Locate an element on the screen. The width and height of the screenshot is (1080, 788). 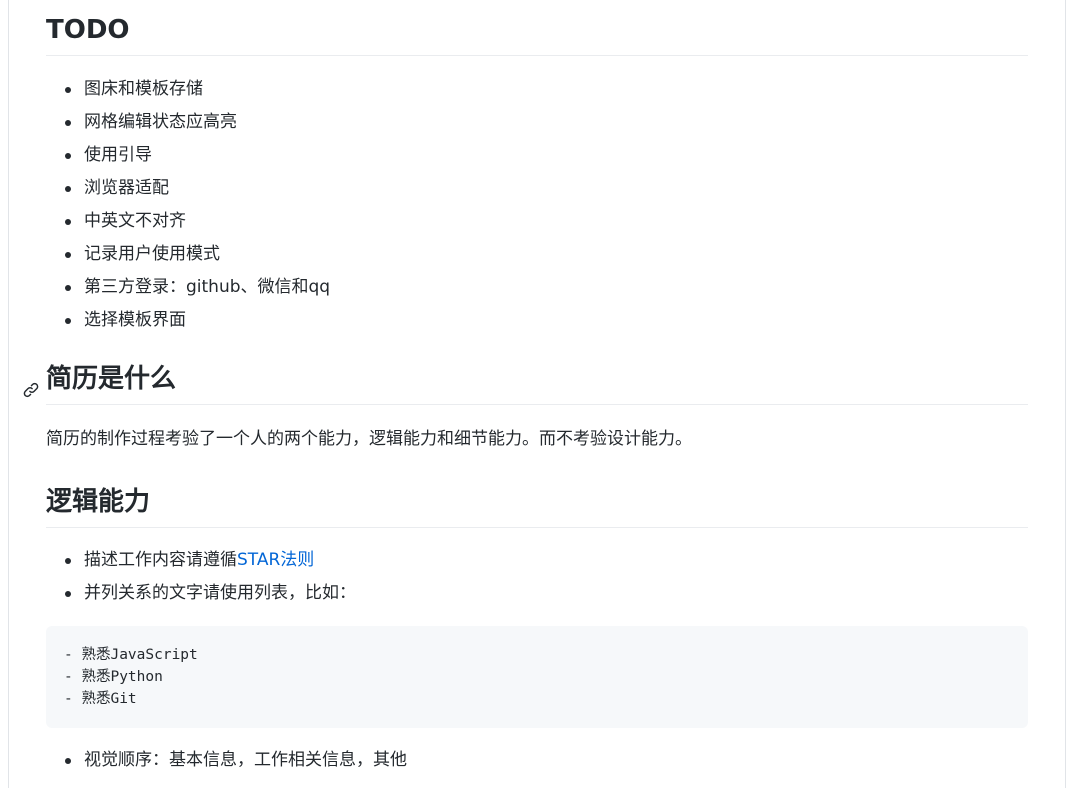
star-rule-link: STAR法则 is located at coordinates (275, 560).